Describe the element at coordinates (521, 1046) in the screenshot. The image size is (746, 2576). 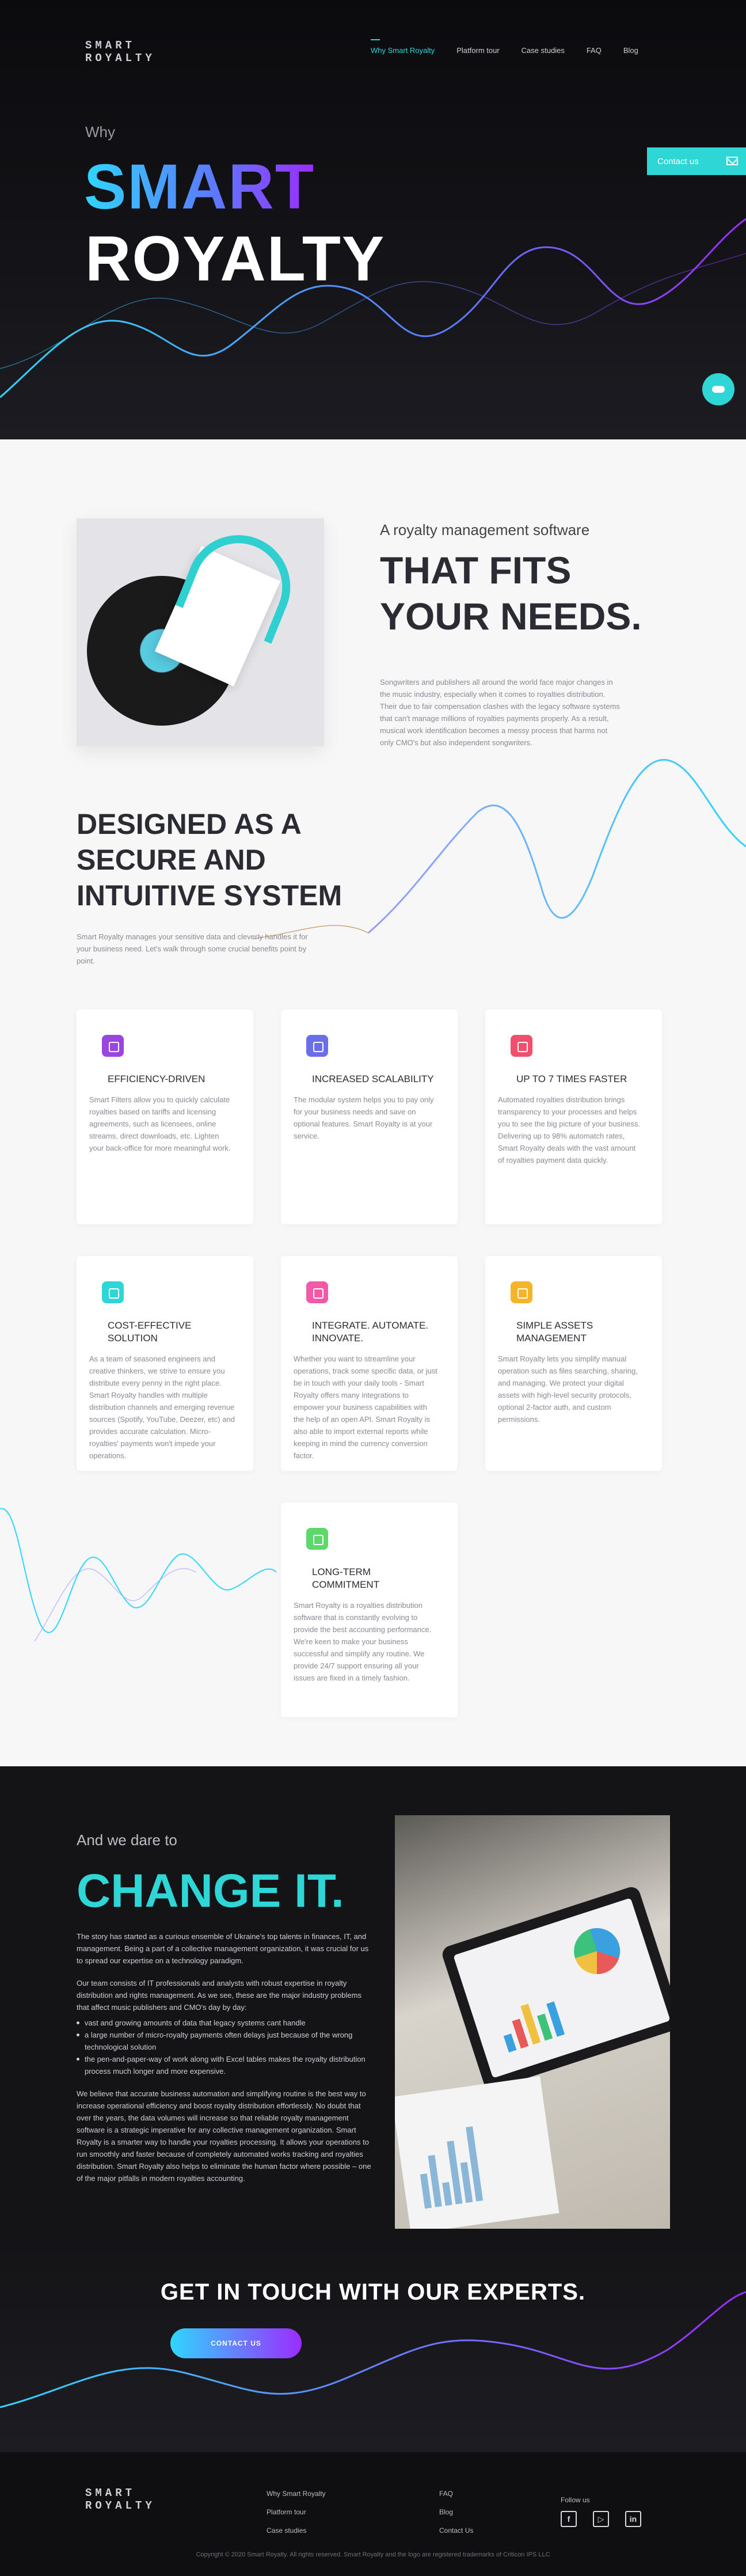
I see `rocket-icon` at that location.